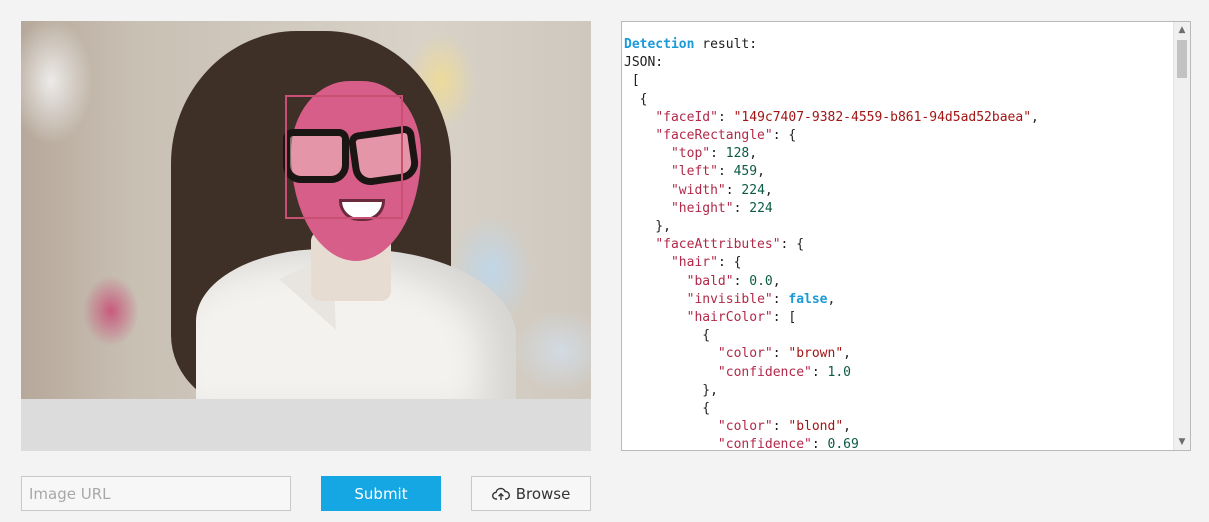 This screenshot has height=522, width=1209. What do you see at coordinates (1182, 59) in the screenshot?
I see `scrollbar-thumb` at bounding box center [1182, 59].